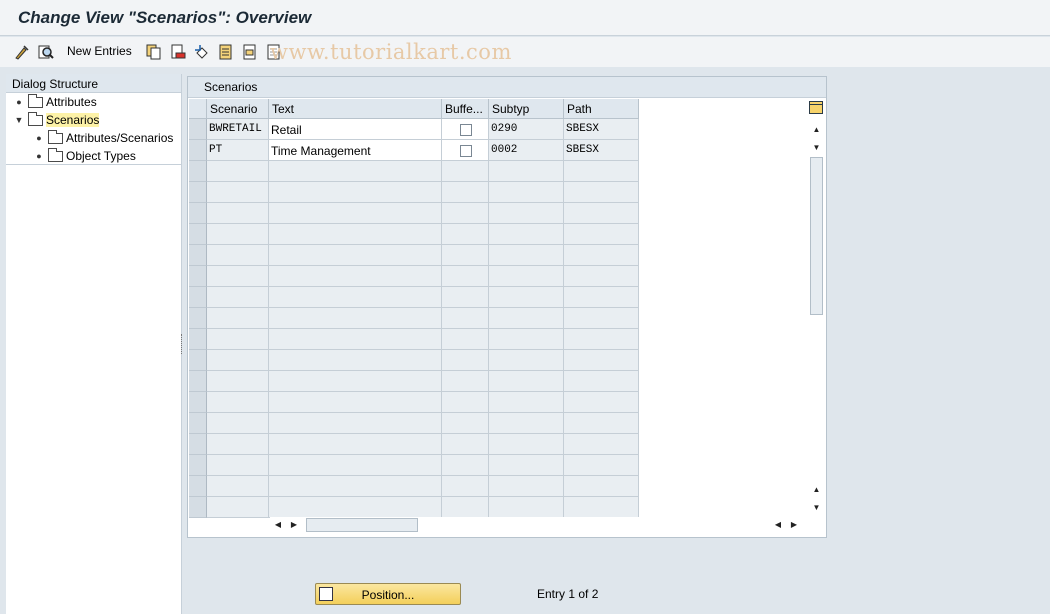  What do you see at coordinates (99, 51) in the screenshot?
I see `new-entries-button: New Entries` at bounding box center [99, 51].